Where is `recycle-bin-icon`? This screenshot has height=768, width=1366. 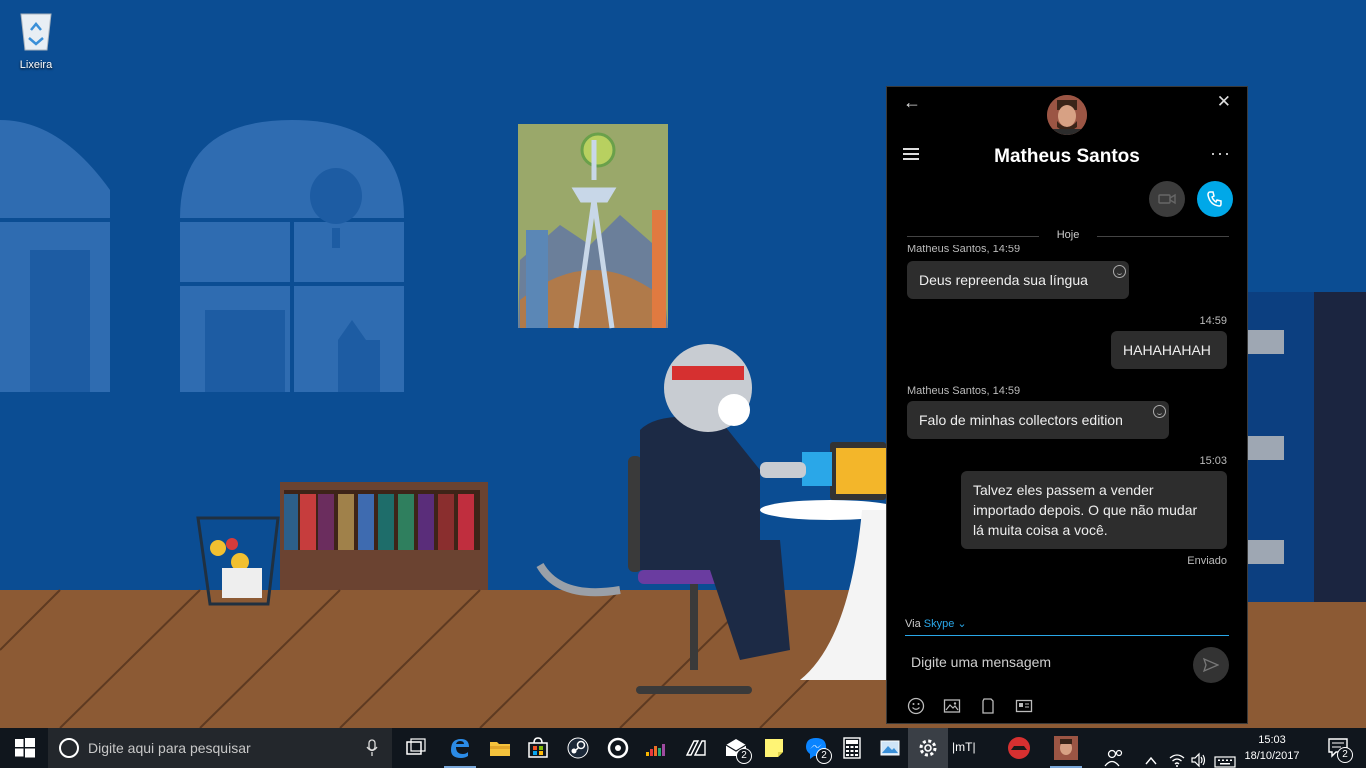
recycle-bin-icon is located at coordinates (36, 32).